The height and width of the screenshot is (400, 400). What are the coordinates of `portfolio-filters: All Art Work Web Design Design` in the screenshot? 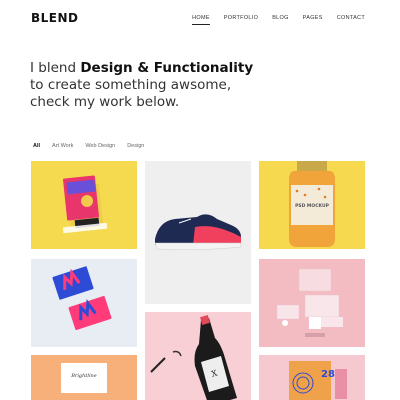 It's located at (88, 146).